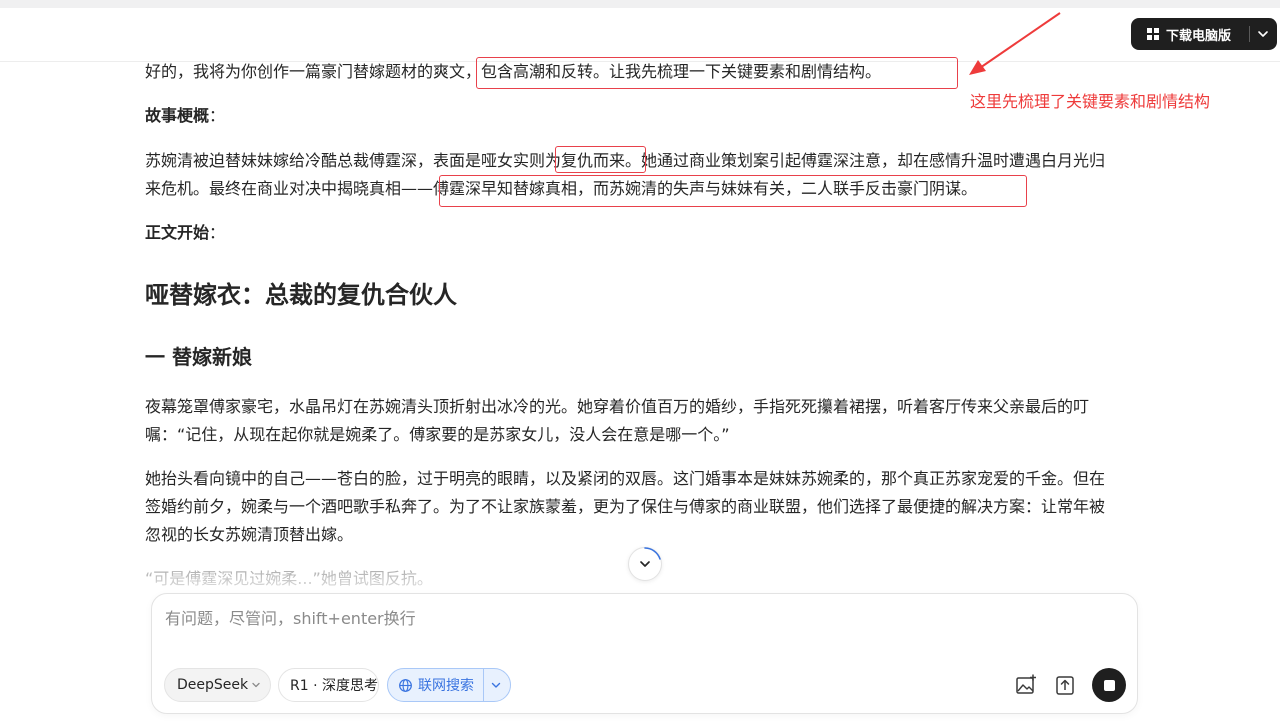 This screenshot has height=724, width=1280. I want to click on download-desktop-button: 下载电脑版, so click(1204, 34).